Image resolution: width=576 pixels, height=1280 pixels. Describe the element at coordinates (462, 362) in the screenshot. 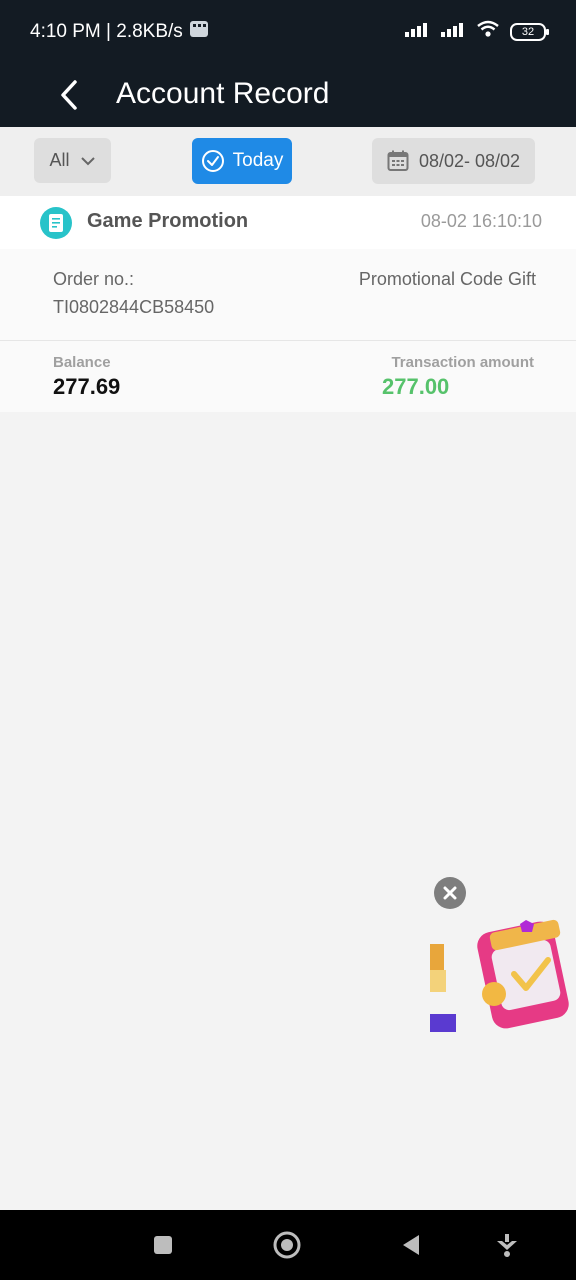

I see `transaction-label: Transaction amount` at that location.